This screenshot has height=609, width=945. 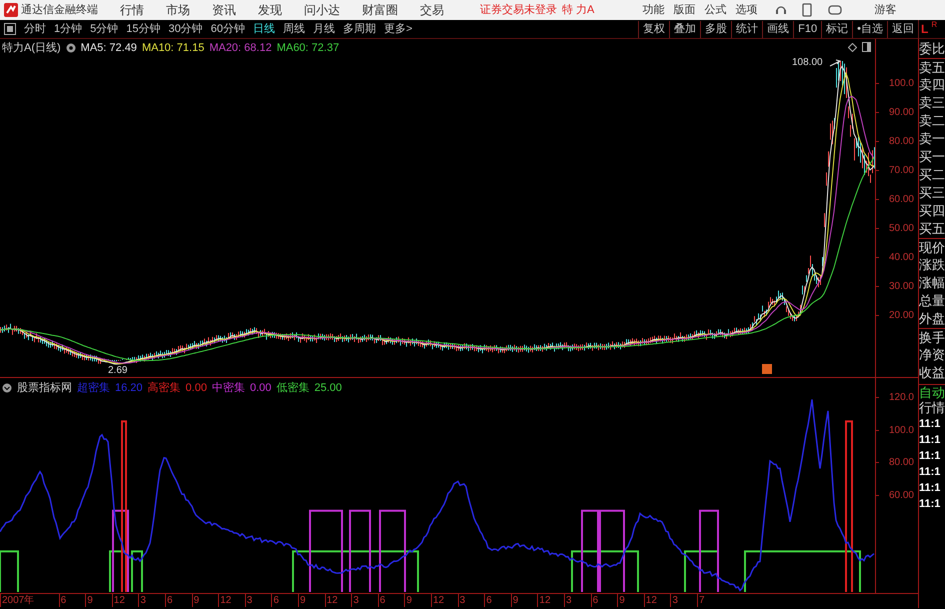 I want to click on period-tab: 多周期, so click(x=359, y=29).